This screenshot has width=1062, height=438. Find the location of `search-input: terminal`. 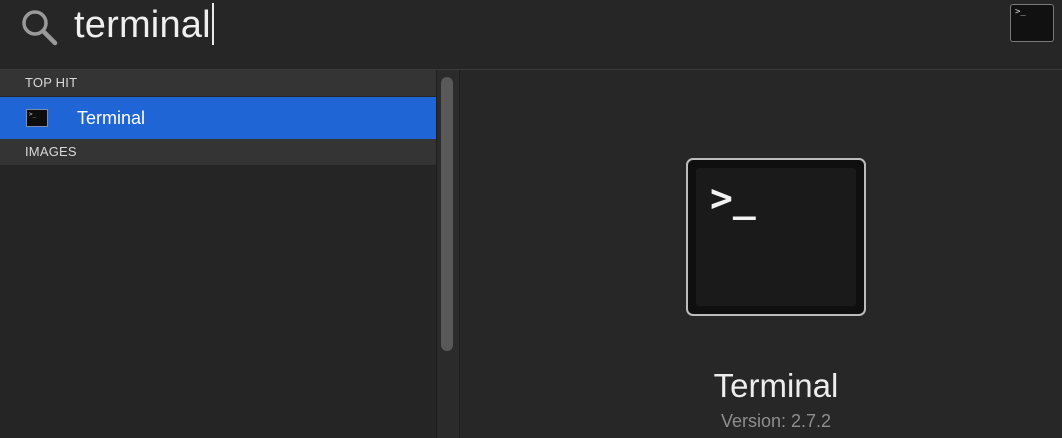

search-input: terminal is located at coordinates (144, 25).